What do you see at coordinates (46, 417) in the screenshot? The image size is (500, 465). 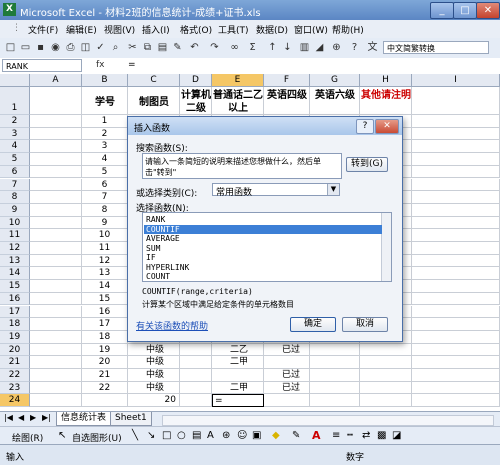 I see `tab-nav-last-icon: ▶|` at bounding box center [46, 417].